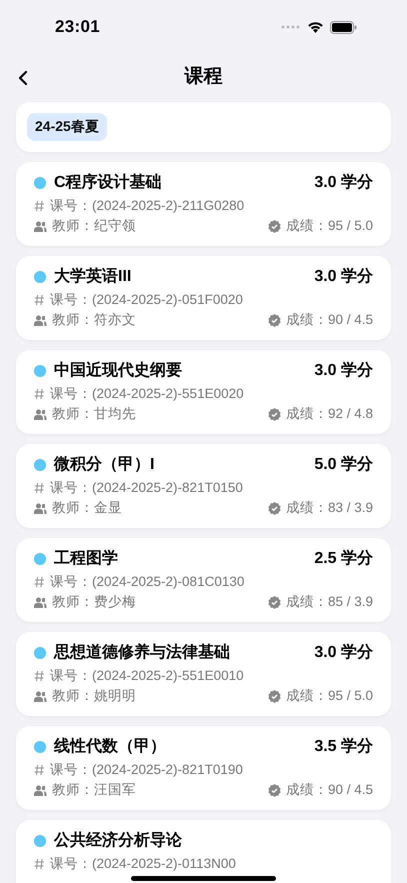  I want to click on course-code: 课号：(2024-2025-2)-081C0130, so click(147, 582).